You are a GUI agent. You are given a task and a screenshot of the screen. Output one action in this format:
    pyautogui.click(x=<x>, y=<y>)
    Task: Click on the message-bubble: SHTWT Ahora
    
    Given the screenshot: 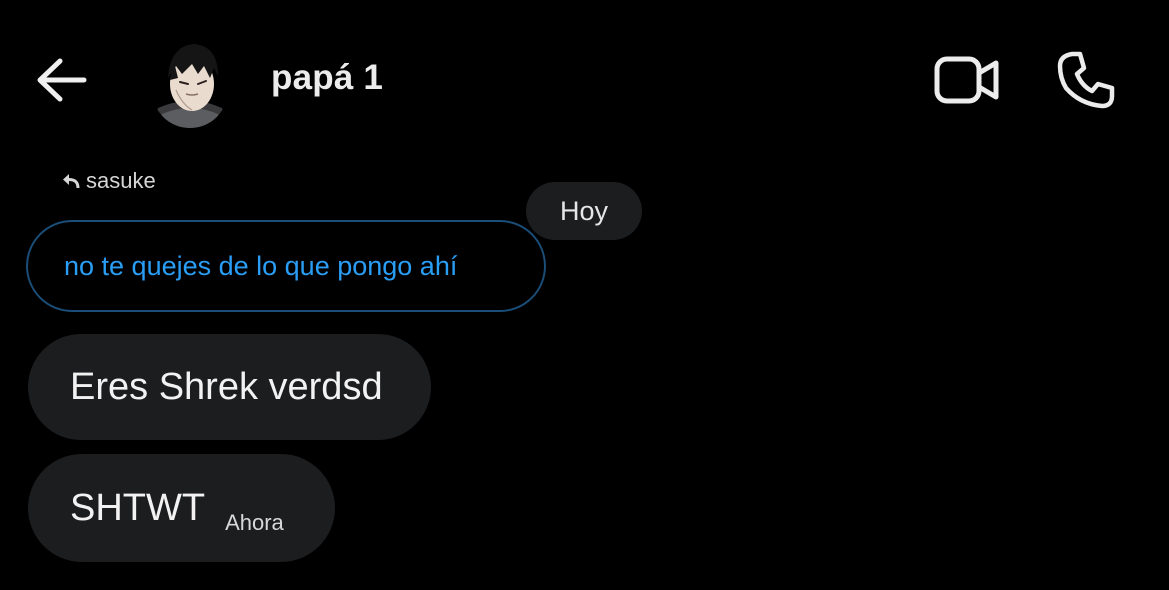 What is the action you would take?
    pyautogui.click(x=181, y=508)
    